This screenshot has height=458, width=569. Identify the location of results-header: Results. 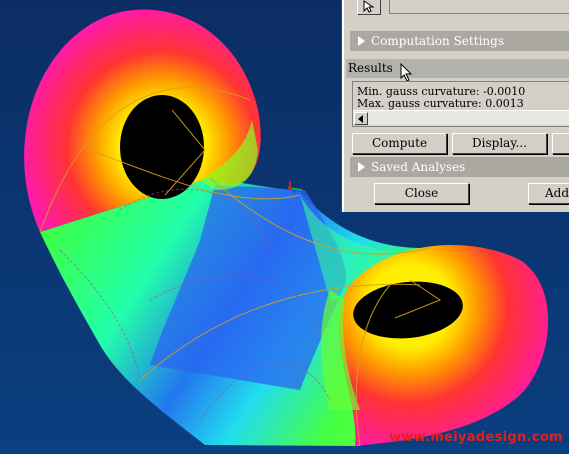
(457, 68).